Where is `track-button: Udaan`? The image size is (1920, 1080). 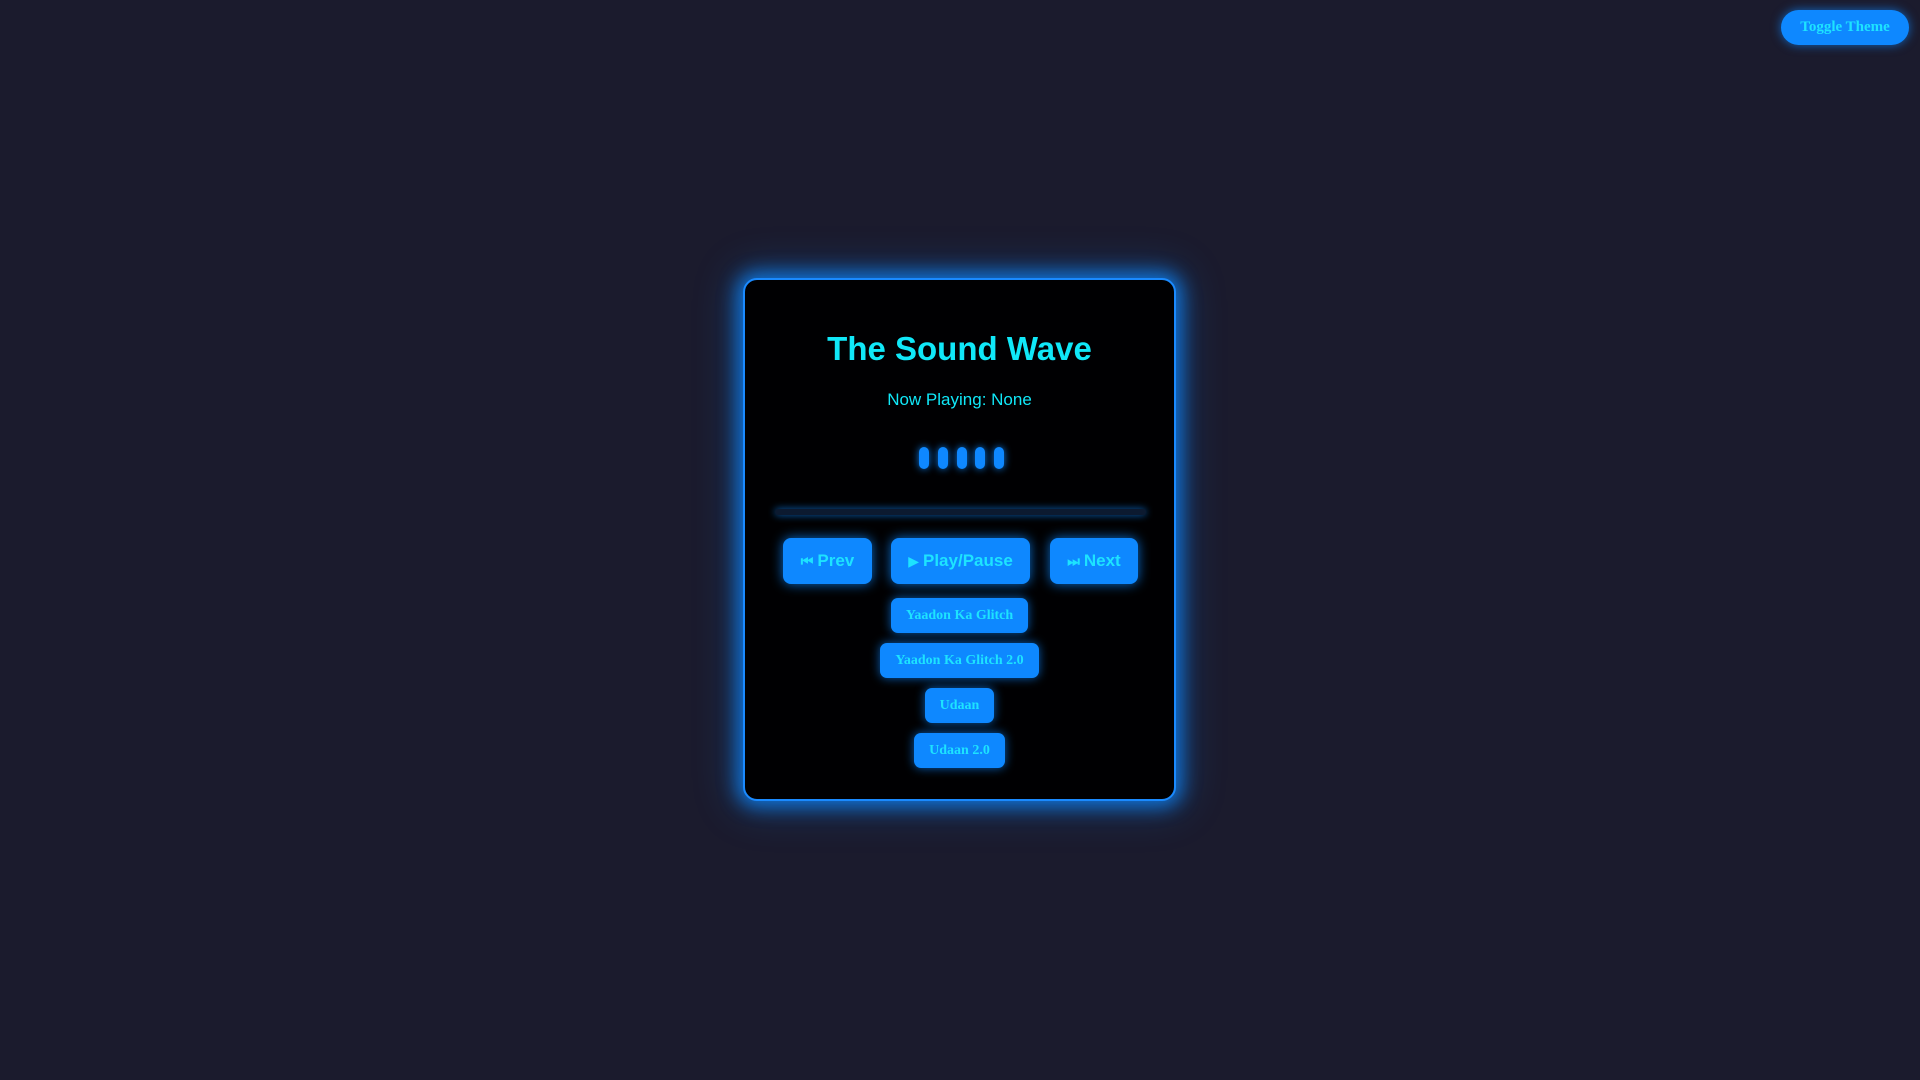 track-button: Udaan is located at coordinates (959, 705).